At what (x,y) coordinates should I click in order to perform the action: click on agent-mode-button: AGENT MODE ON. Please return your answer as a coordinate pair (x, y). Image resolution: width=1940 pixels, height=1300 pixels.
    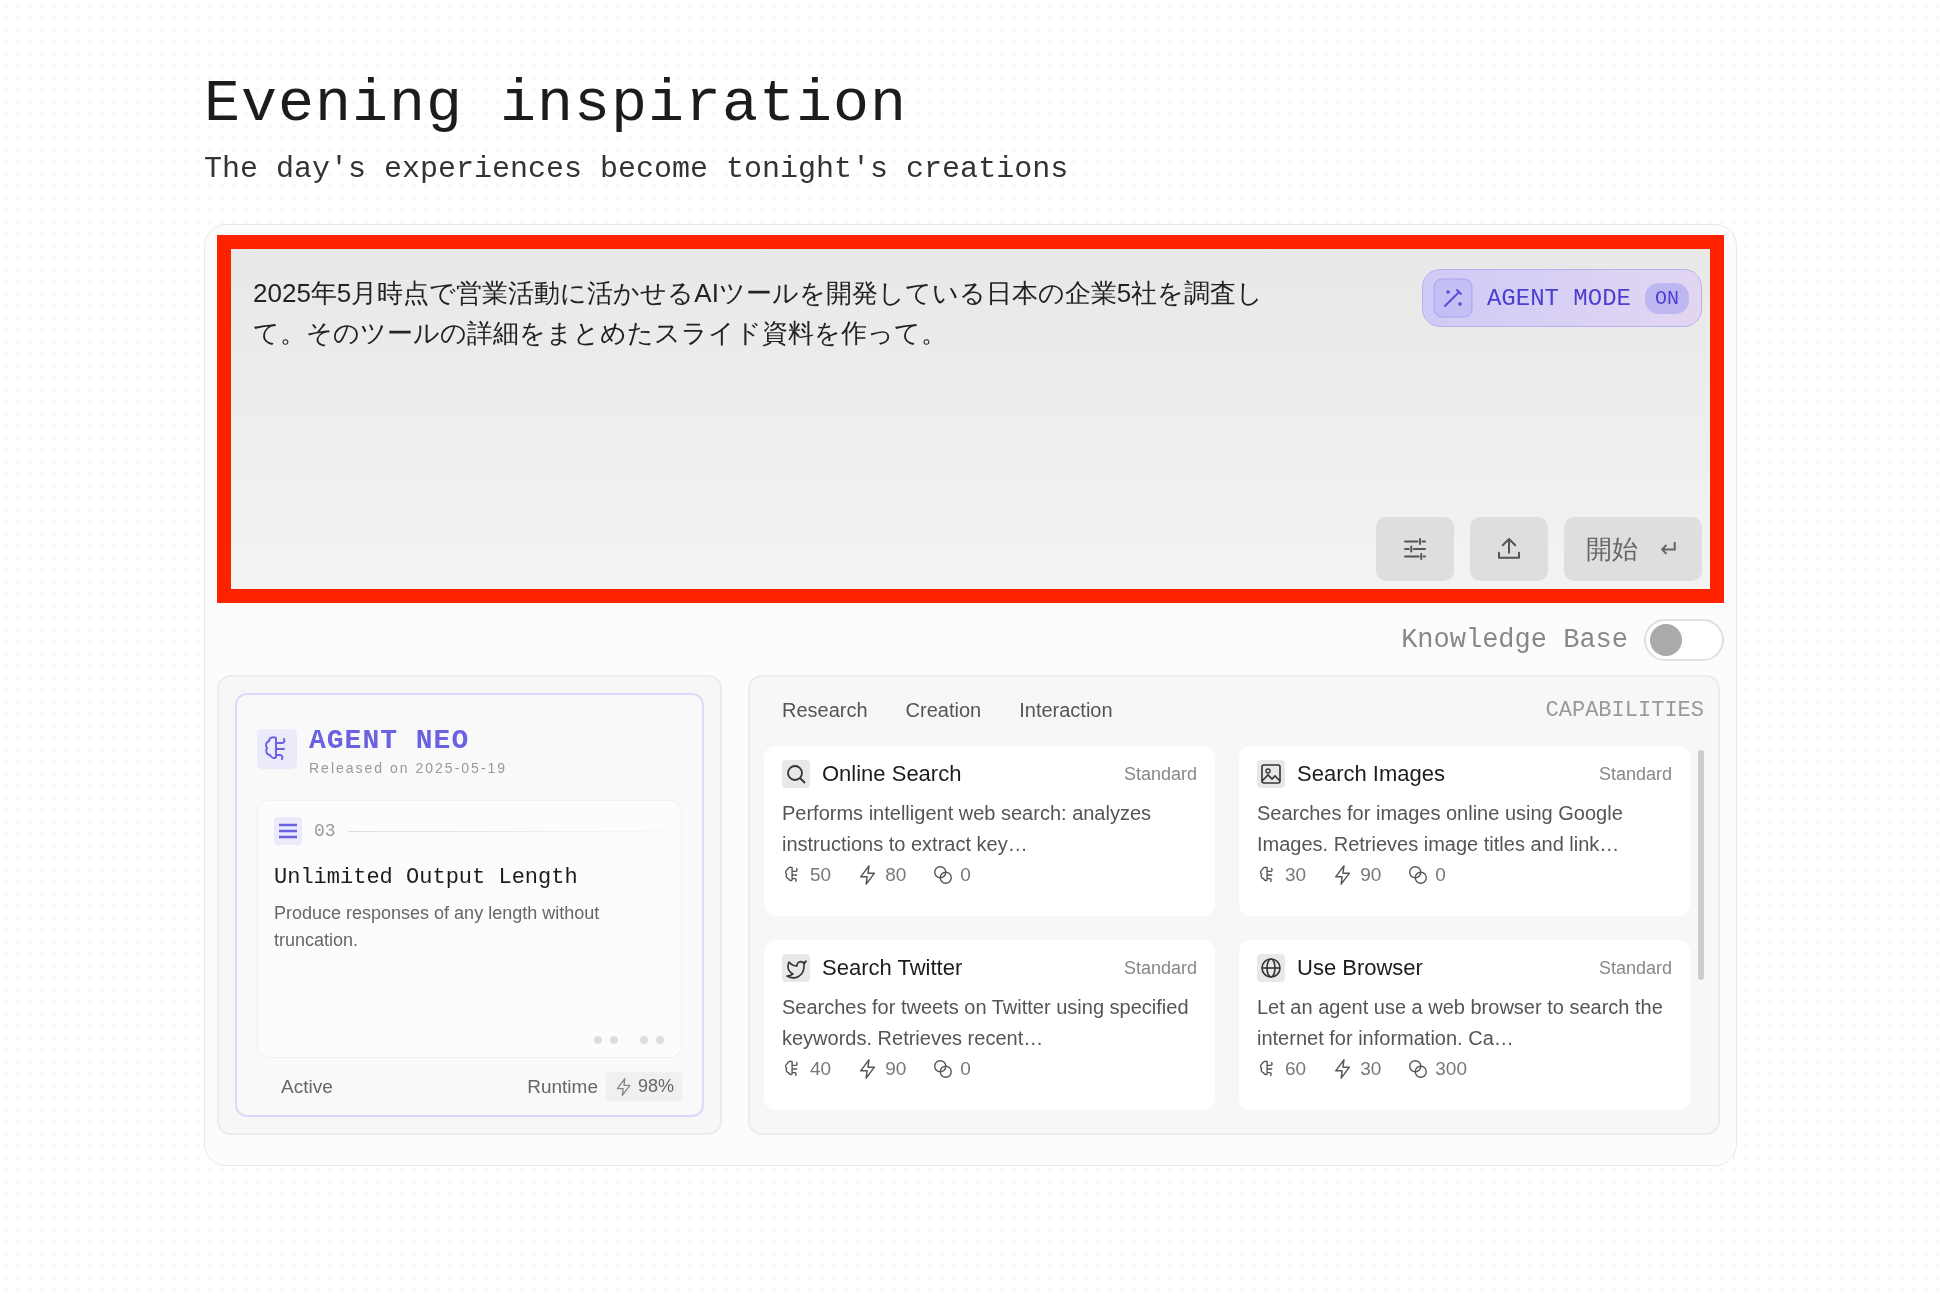
    Looking at the image, I should click on (1561, 298).